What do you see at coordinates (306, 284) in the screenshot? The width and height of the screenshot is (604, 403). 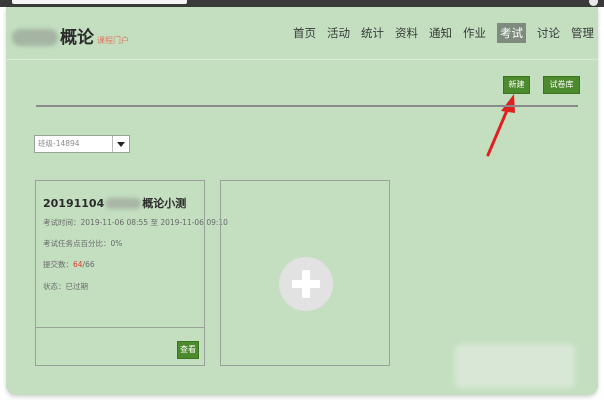 I see `plus-icon` at bounding box center [306, 284].